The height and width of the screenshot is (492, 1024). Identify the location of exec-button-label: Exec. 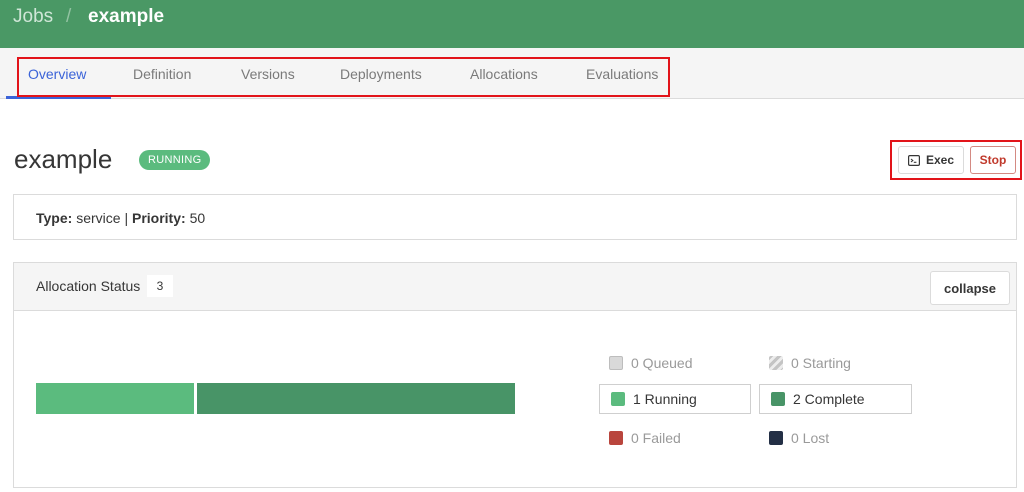
(940, 160).